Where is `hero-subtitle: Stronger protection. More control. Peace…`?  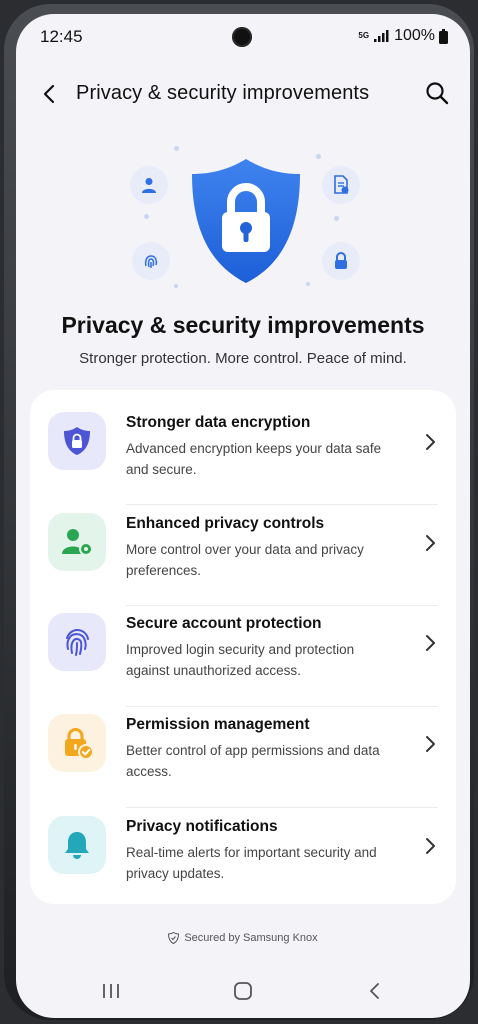 hero-subtitle: Stronger protection. More control. Peace… is located at coordinates (243, 358).